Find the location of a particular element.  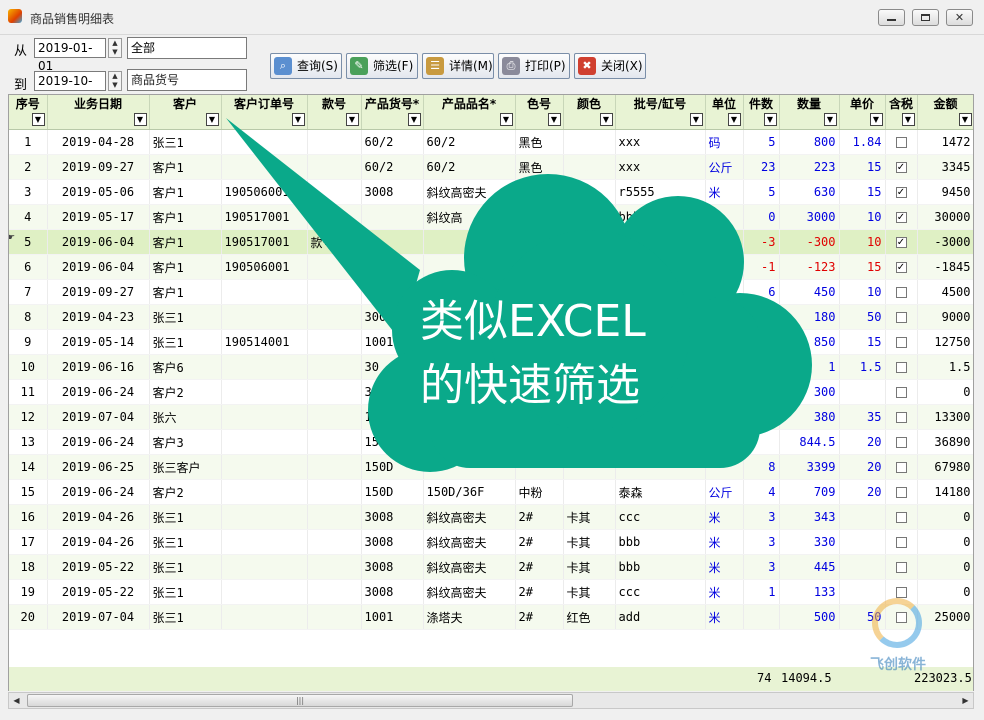

detail-icon: ☰ is located at coordinates (435, 66).